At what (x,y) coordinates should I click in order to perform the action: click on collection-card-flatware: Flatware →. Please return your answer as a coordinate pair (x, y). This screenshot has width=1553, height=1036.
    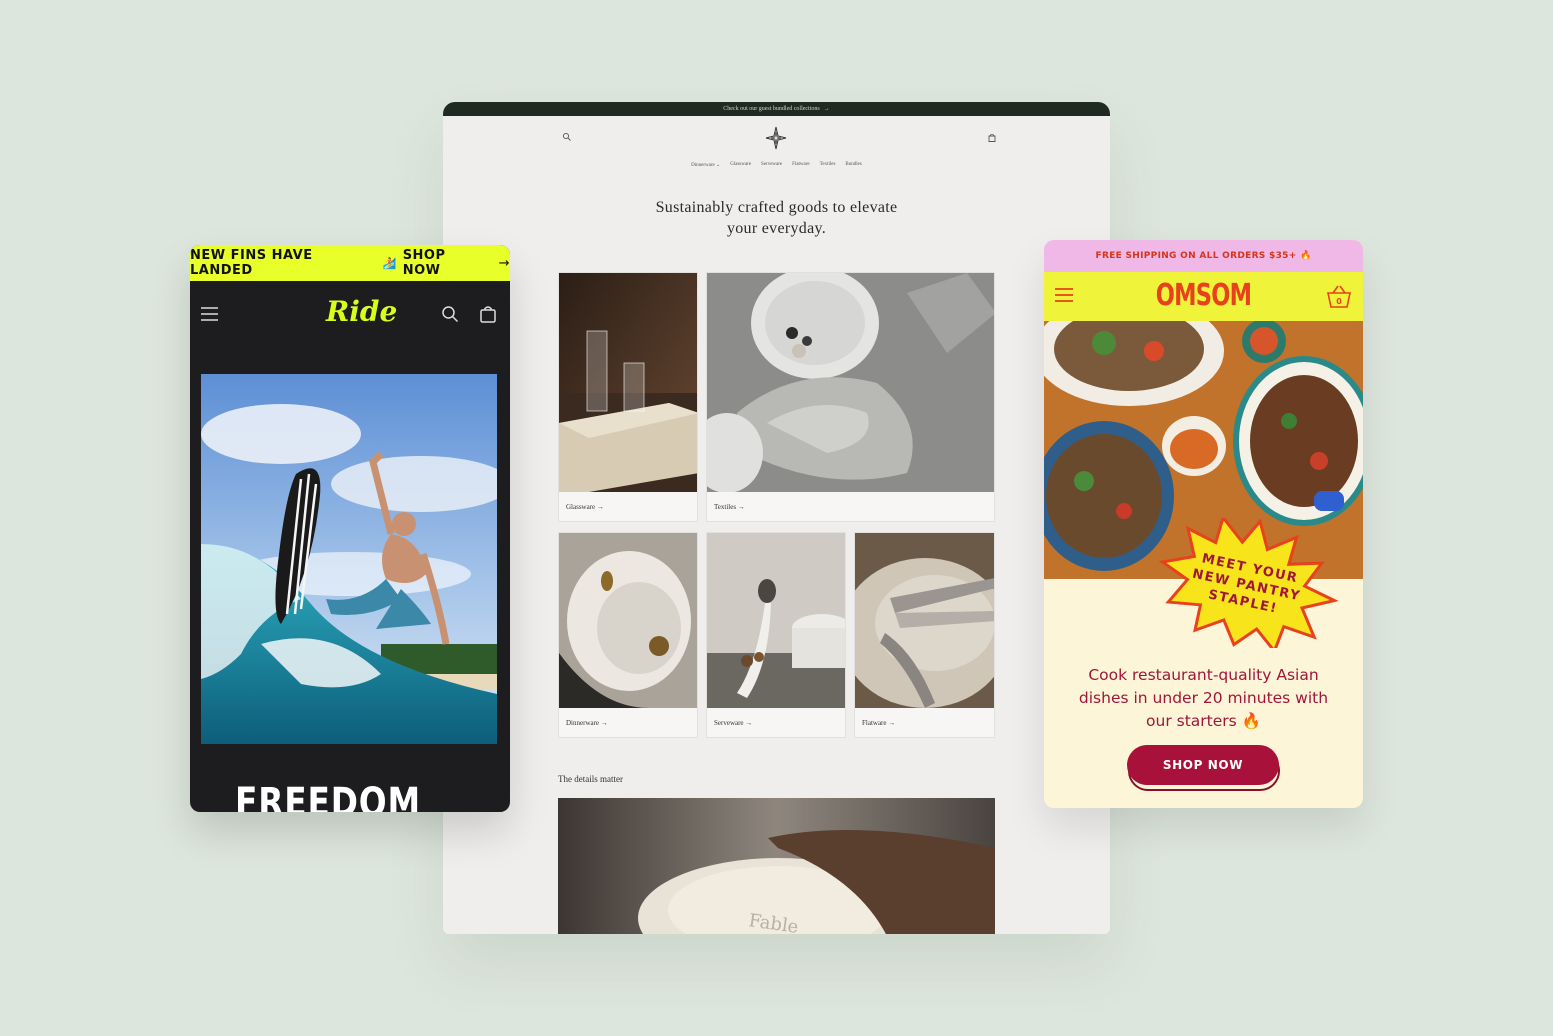
    Looking at the image, I should click on (924, 635).